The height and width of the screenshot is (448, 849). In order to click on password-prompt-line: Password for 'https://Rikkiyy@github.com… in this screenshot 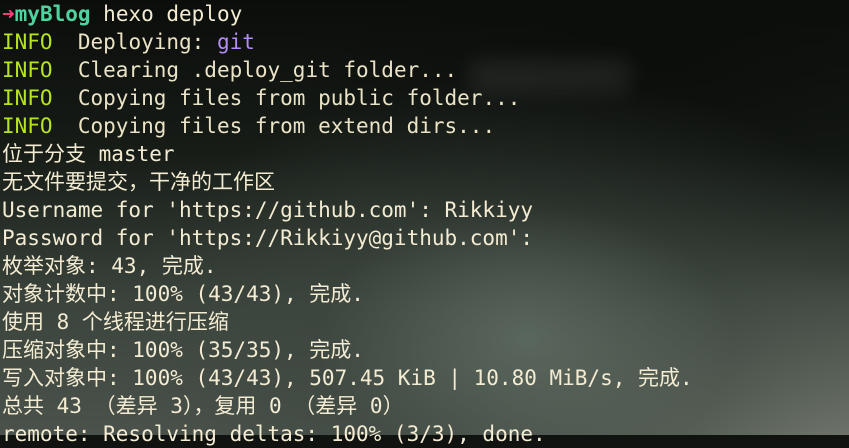, I will do `click(268, 238)`.